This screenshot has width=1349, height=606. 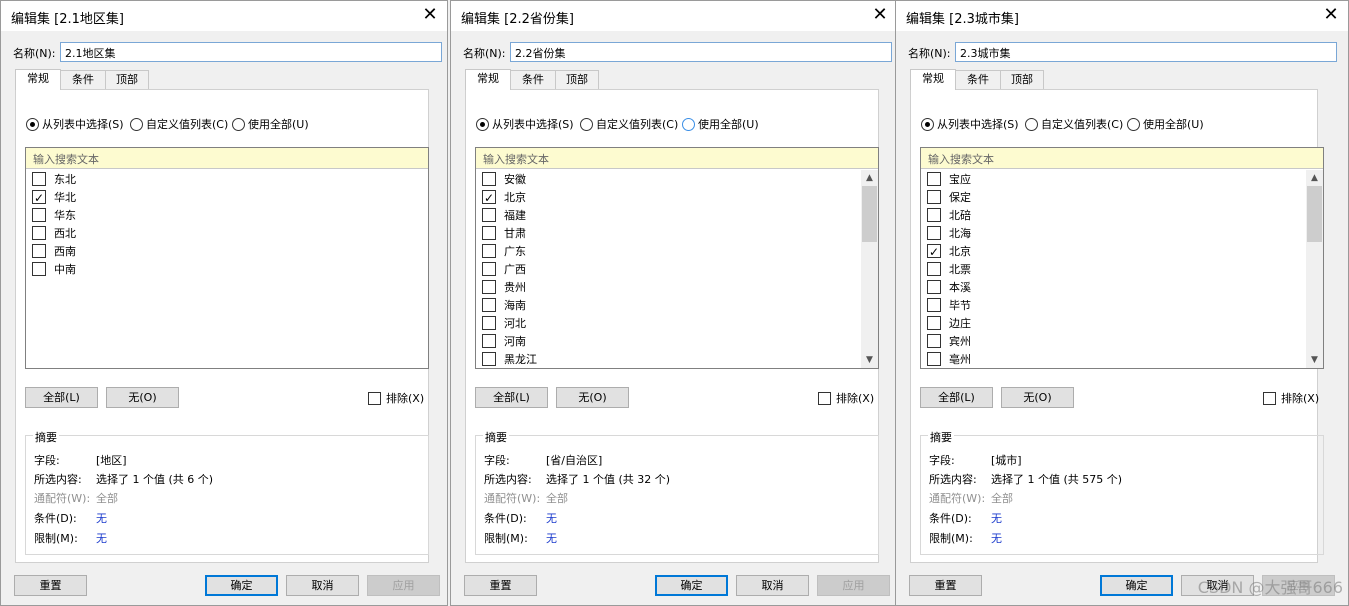 What do you see at coordinates (227, 258) in the screenshot?
I see `value-listbox: 输入搜索文本东北华北华东西北西南中南` at bounding box center [227, 258].